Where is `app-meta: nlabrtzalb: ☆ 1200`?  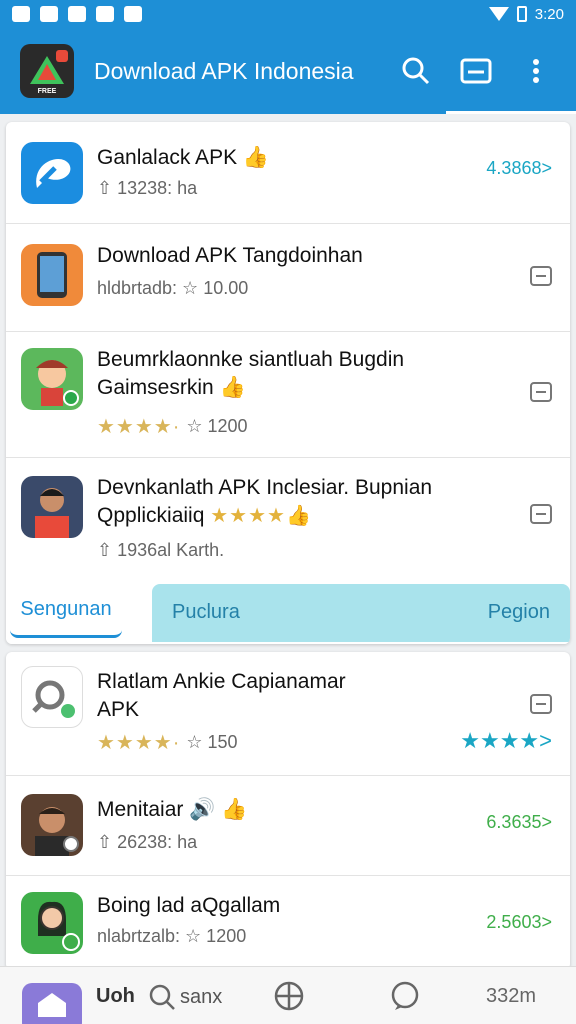
app-meta: nlabrtzalb: ☆ 1200 is located at coordinates (172, 936).